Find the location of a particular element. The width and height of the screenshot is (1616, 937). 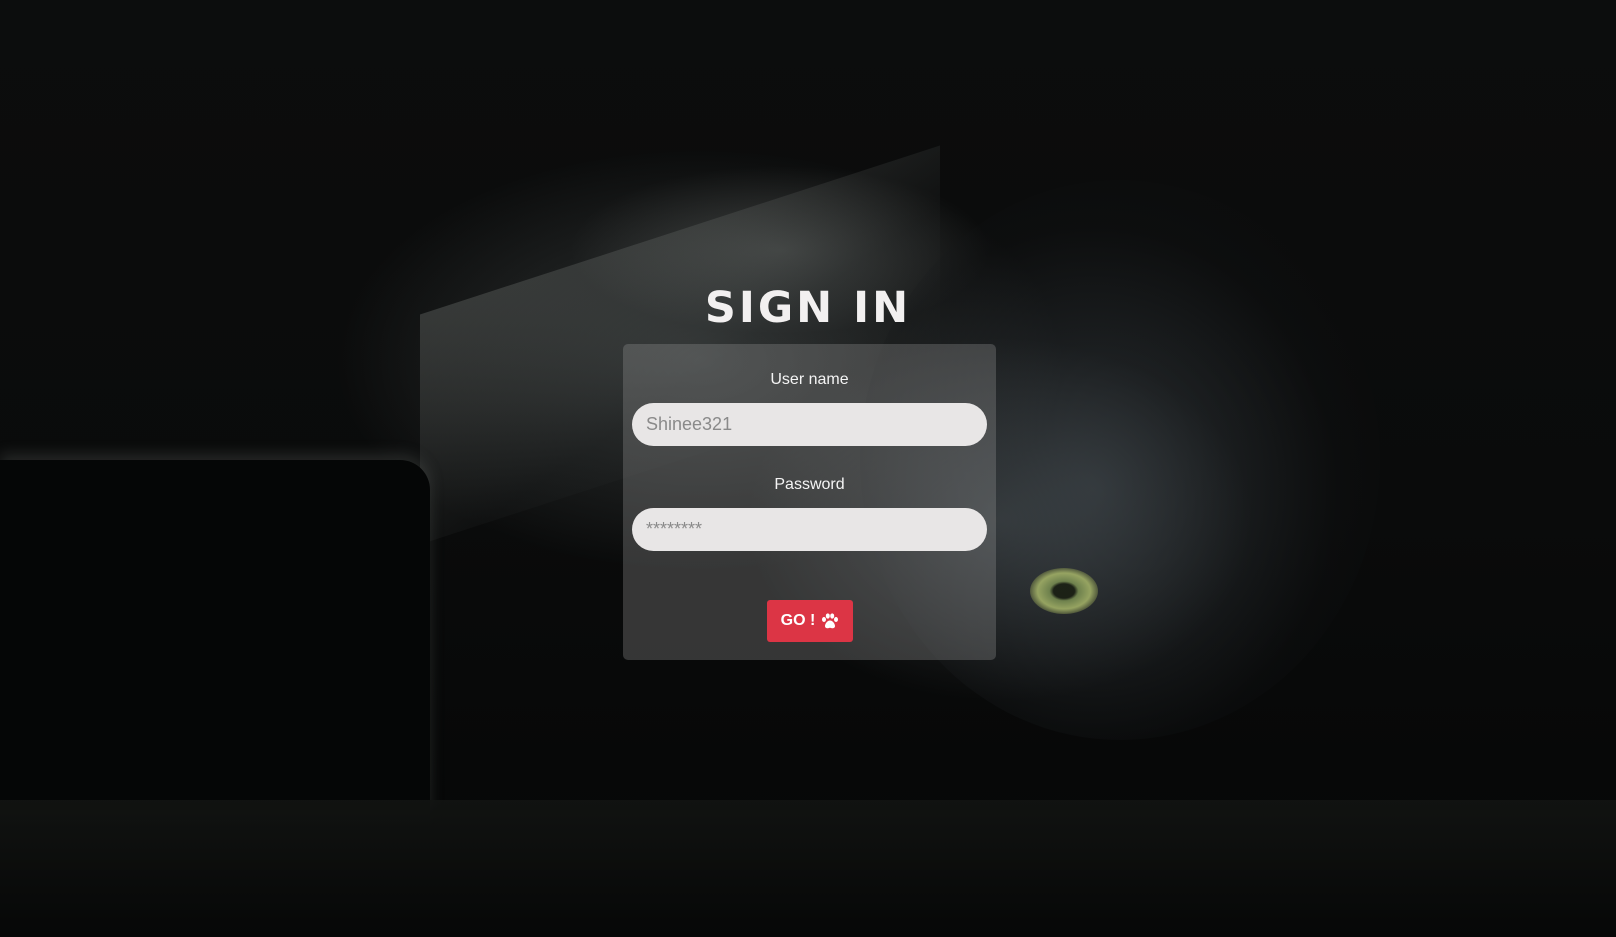

password-label: Password is located at coordinates (809, 484).